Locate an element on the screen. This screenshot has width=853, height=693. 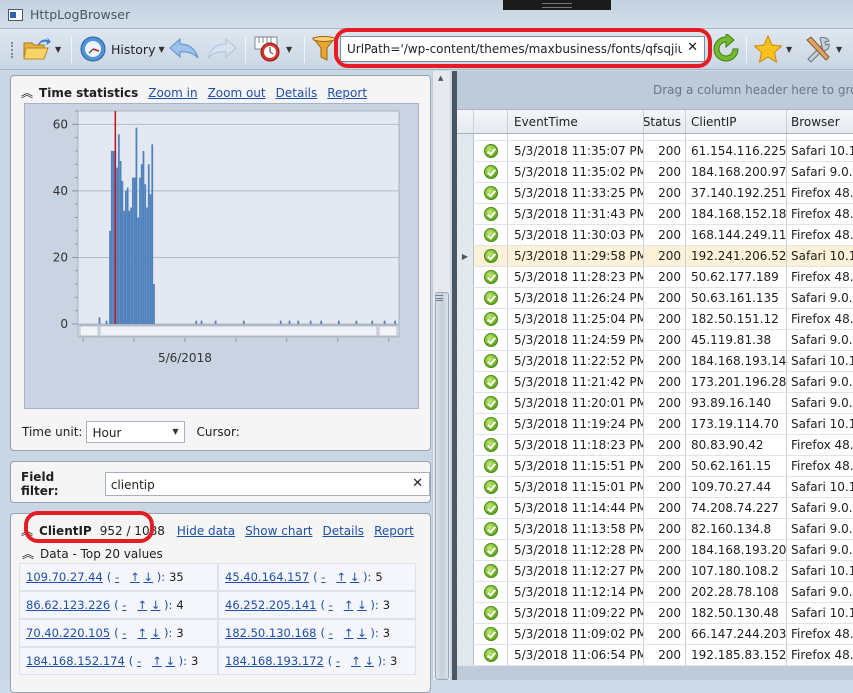
history-button: History ▼ is located at coordinates (122, 49).